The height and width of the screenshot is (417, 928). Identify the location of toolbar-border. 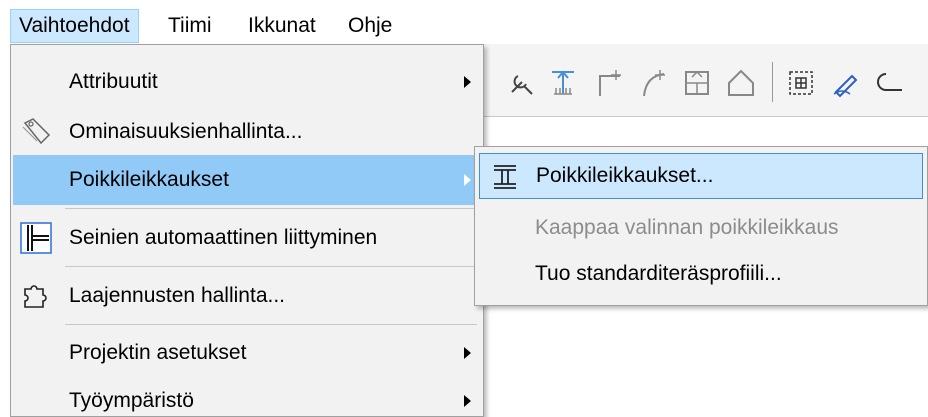
(706, 116).